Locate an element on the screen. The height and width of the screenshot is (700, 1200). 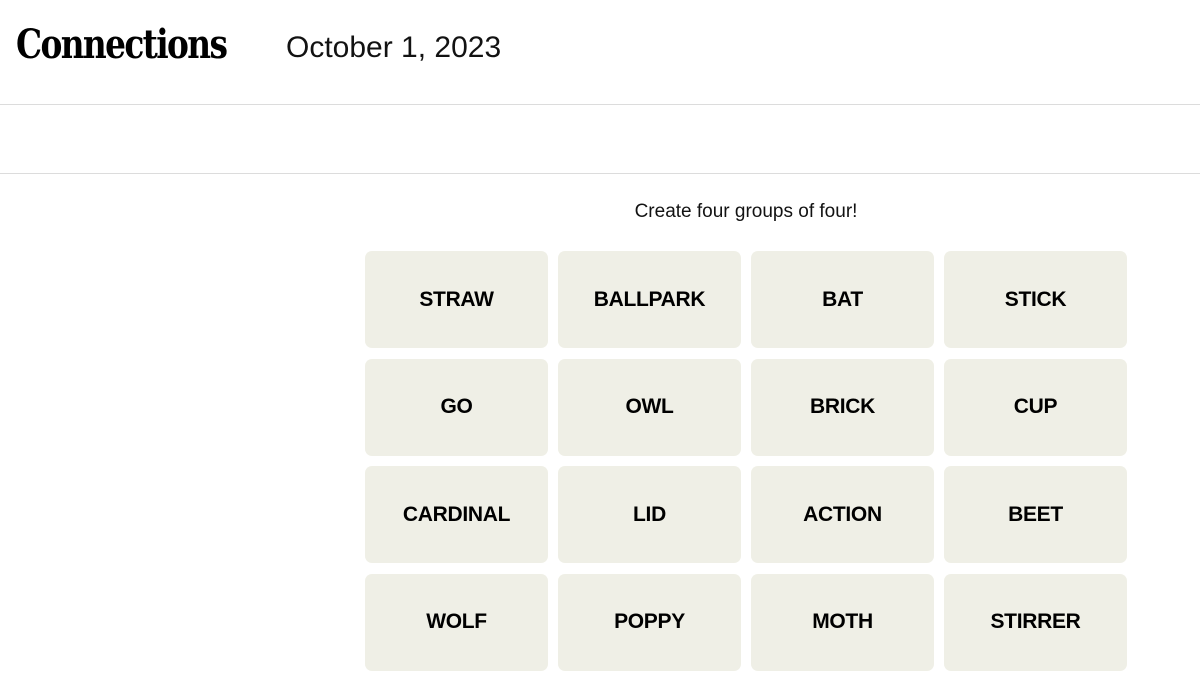
game-title: Connections is located at coordinates (122, 44).